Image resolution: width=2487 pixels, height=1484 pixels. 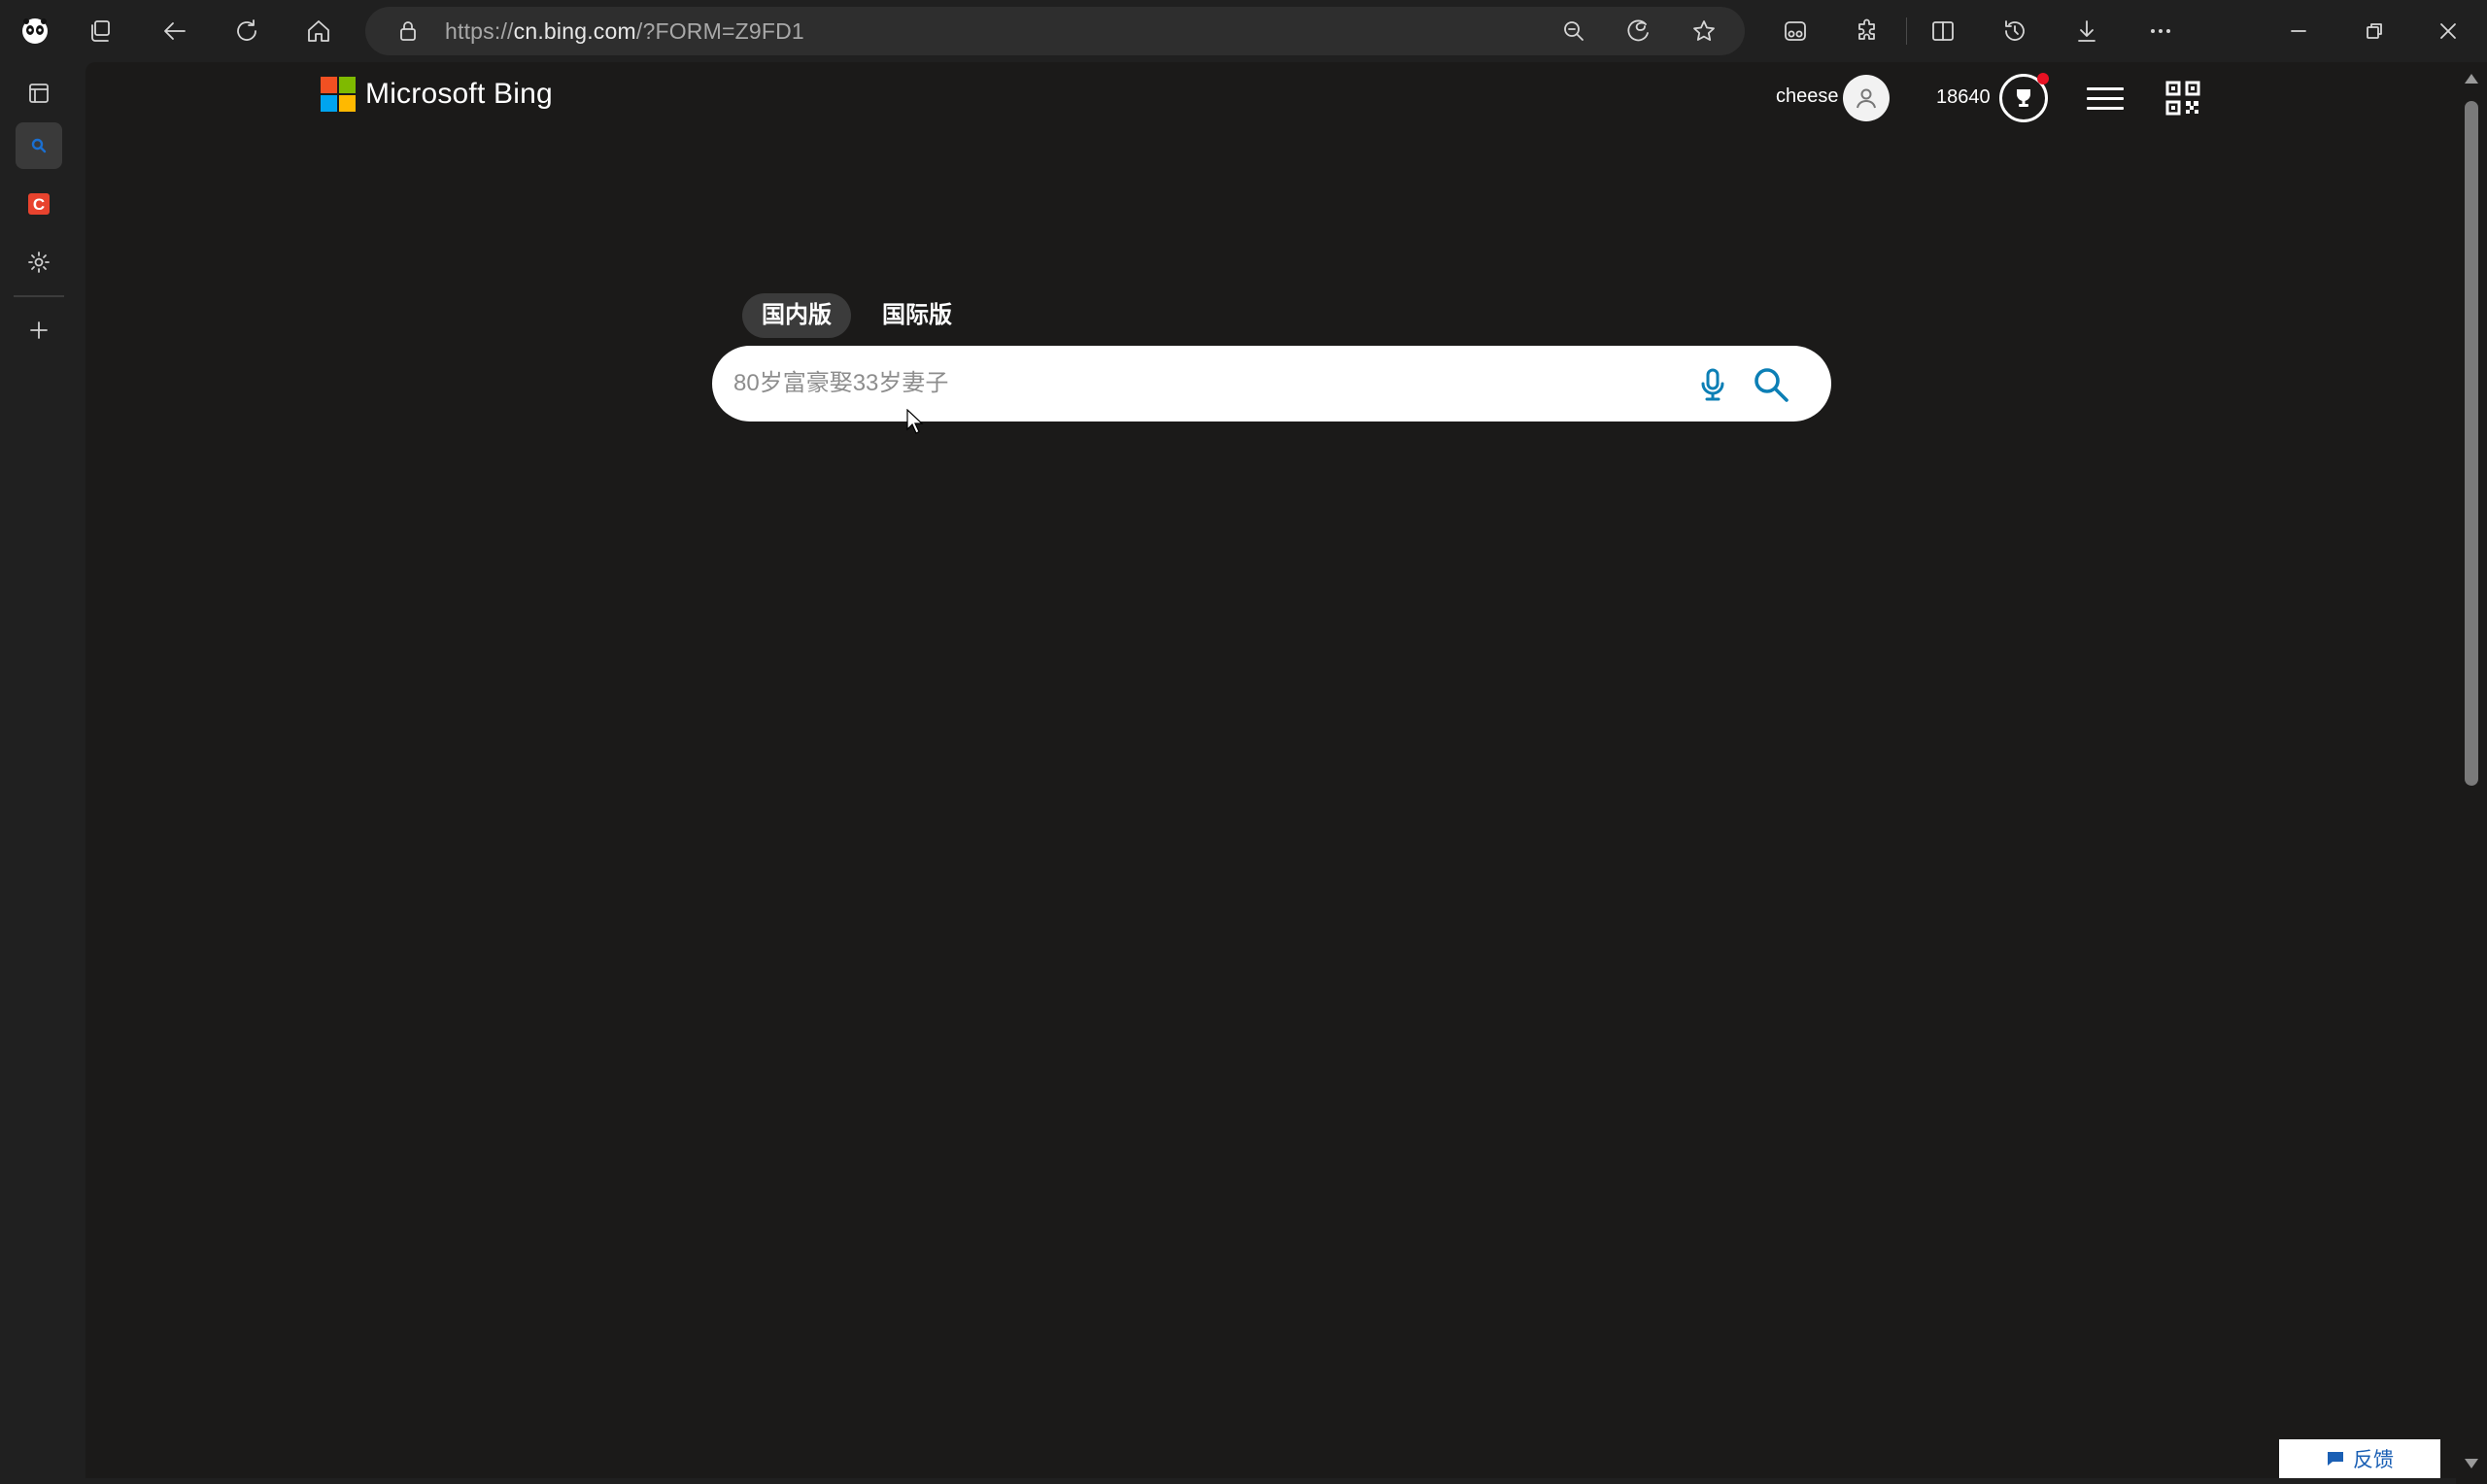 I want to click on workspaces-icon, so click(x=101, y=31).